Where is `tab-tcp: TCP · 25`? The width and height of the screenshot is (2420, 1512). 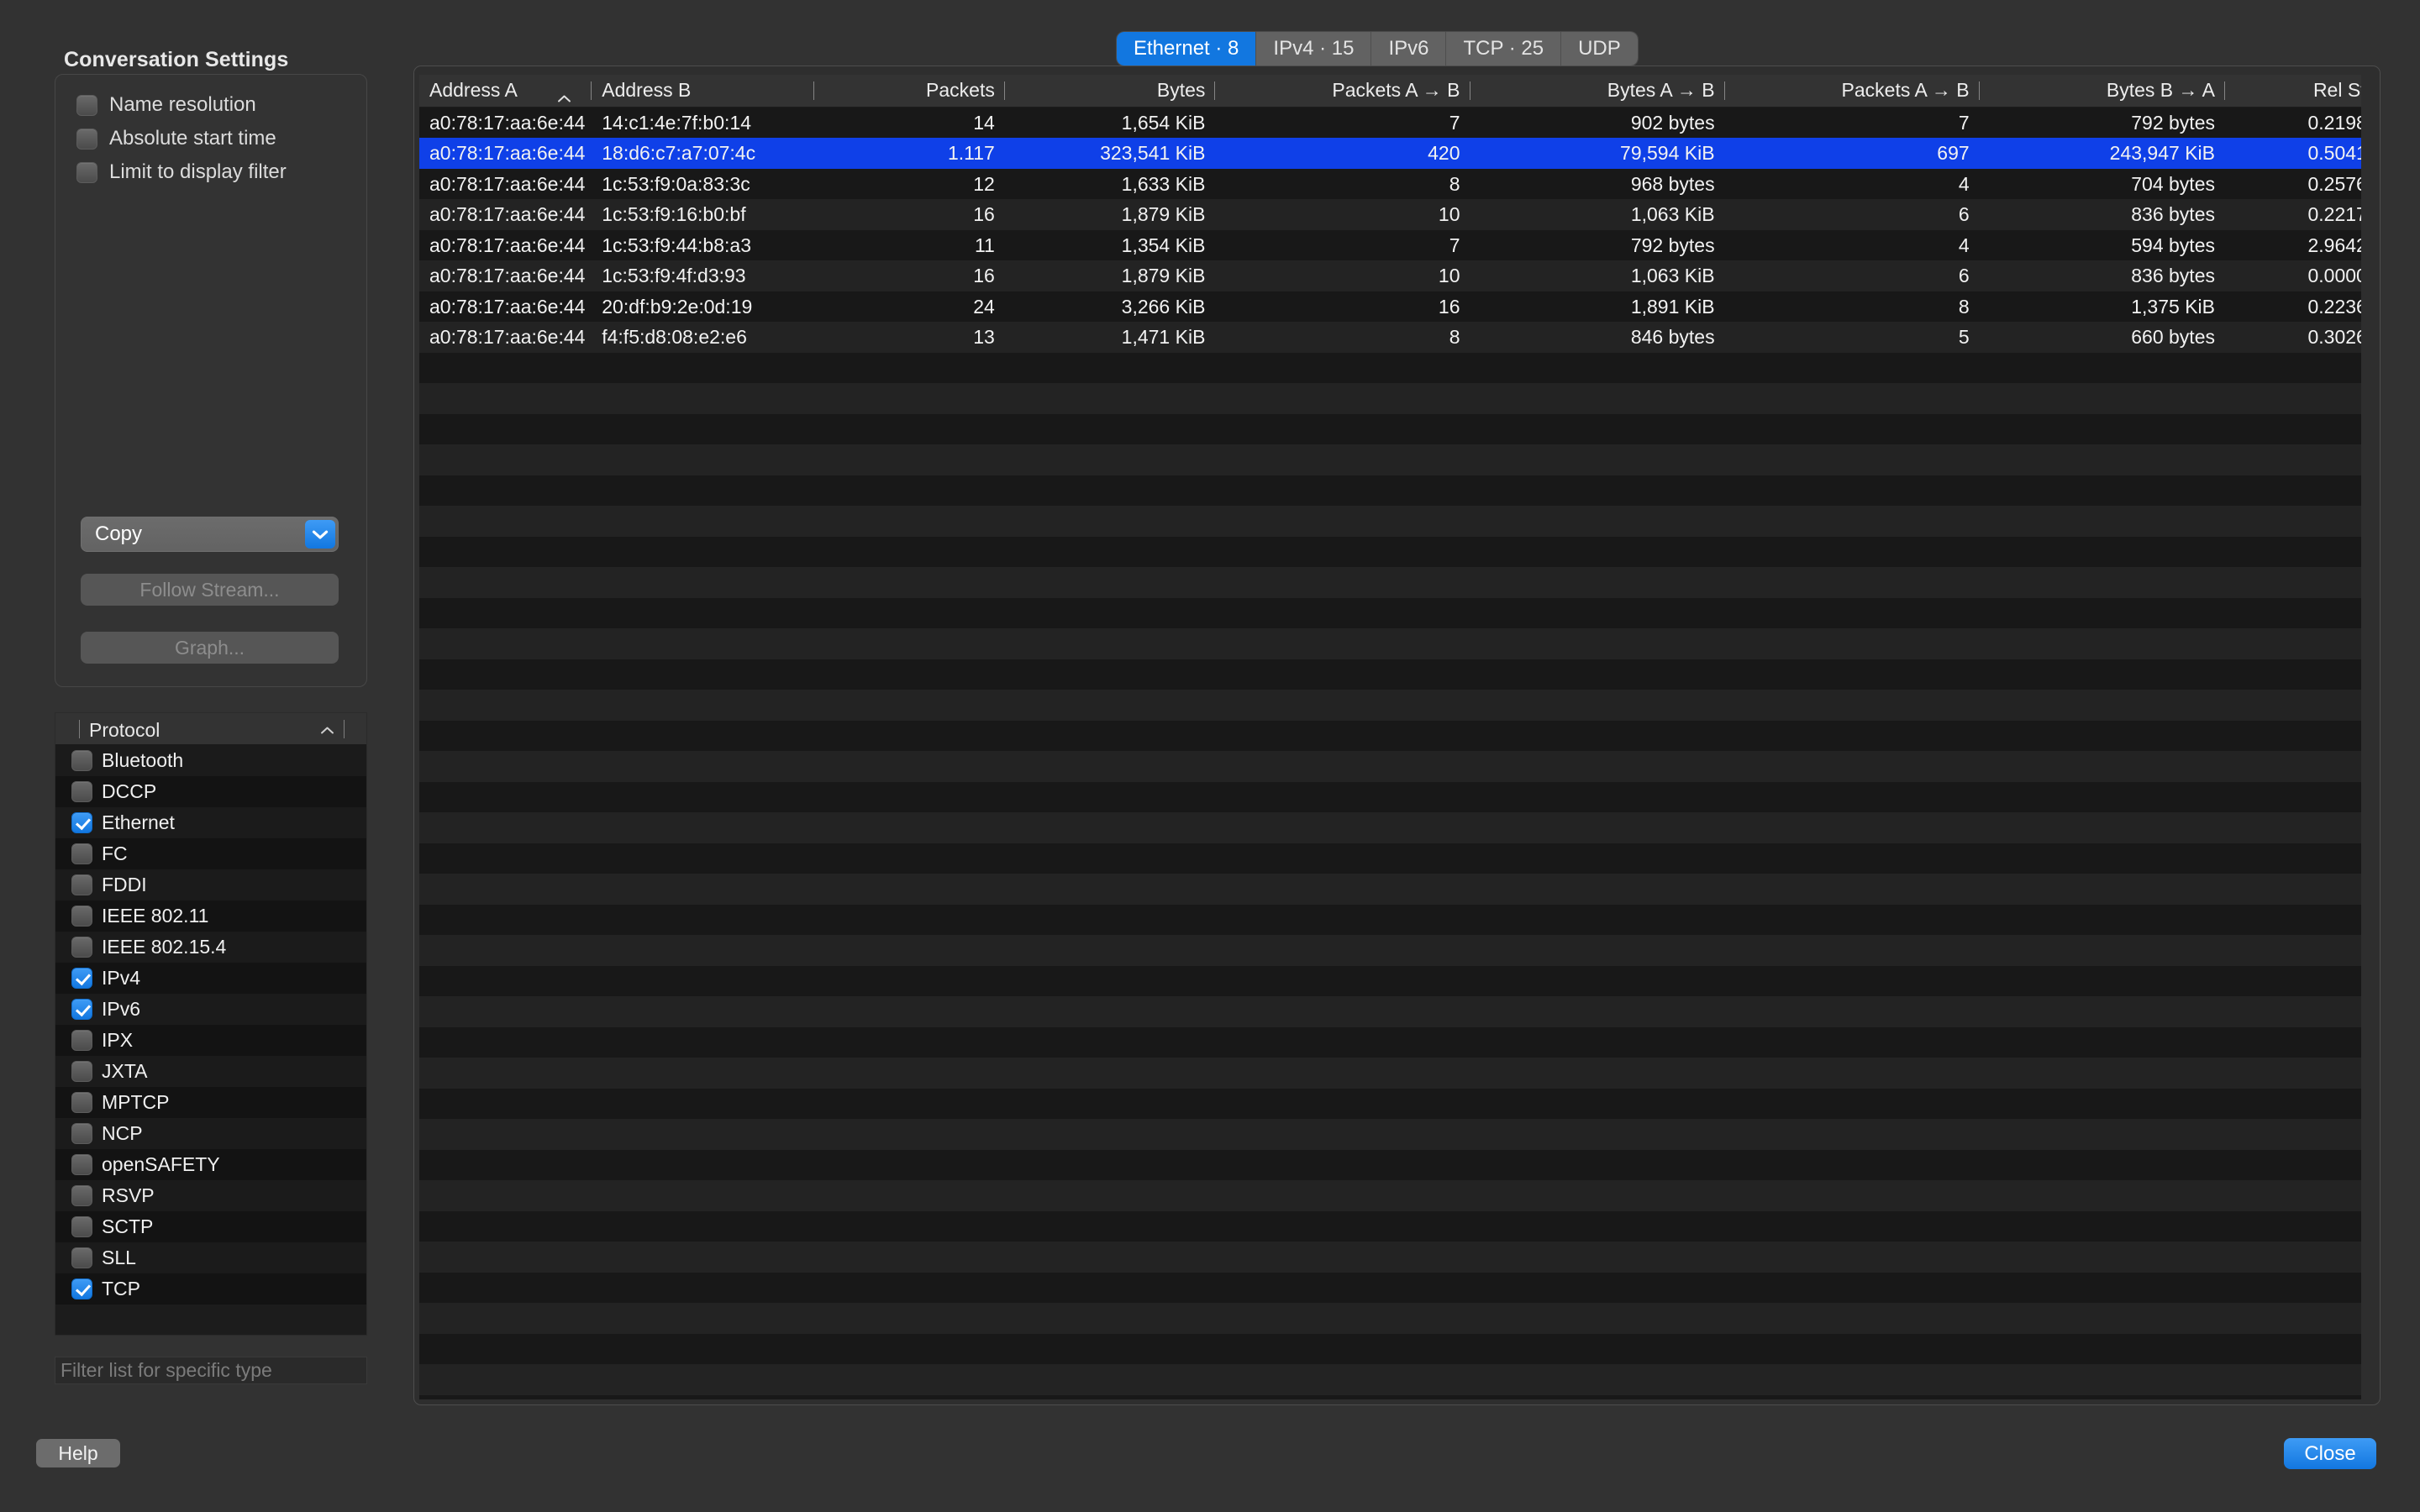
tab-tcp: TCP · 25 is located at coordinates (1504, 49).